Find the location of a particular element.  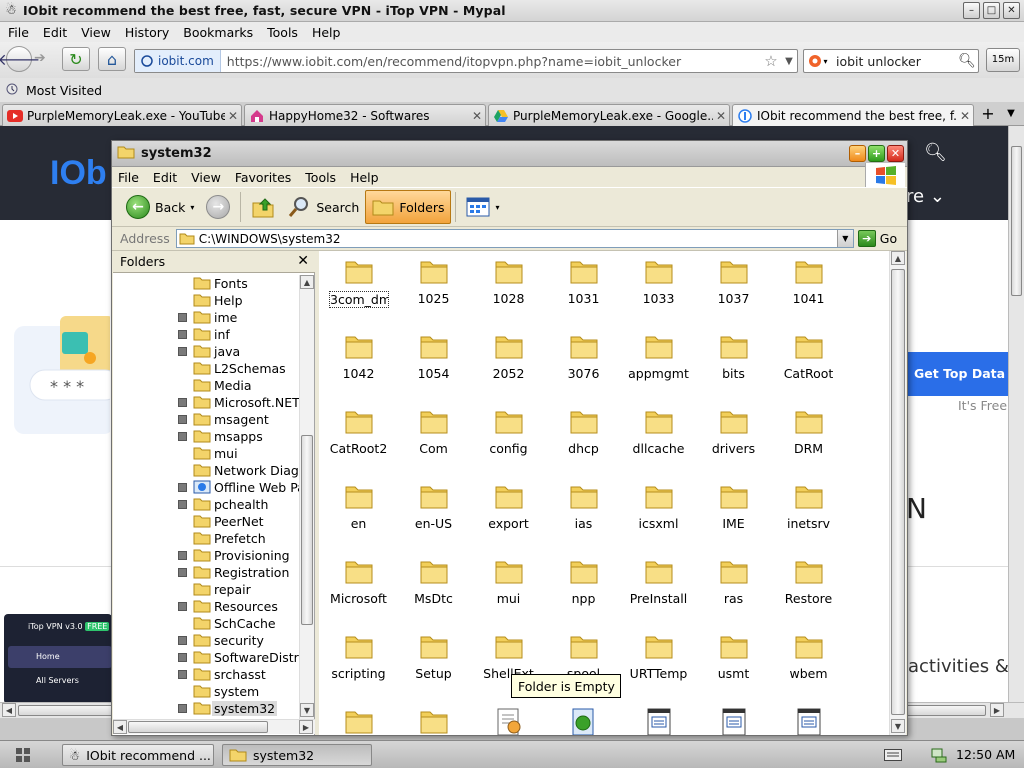

bookmark-star-icon: ☆ is located at coordinates (771, 61).